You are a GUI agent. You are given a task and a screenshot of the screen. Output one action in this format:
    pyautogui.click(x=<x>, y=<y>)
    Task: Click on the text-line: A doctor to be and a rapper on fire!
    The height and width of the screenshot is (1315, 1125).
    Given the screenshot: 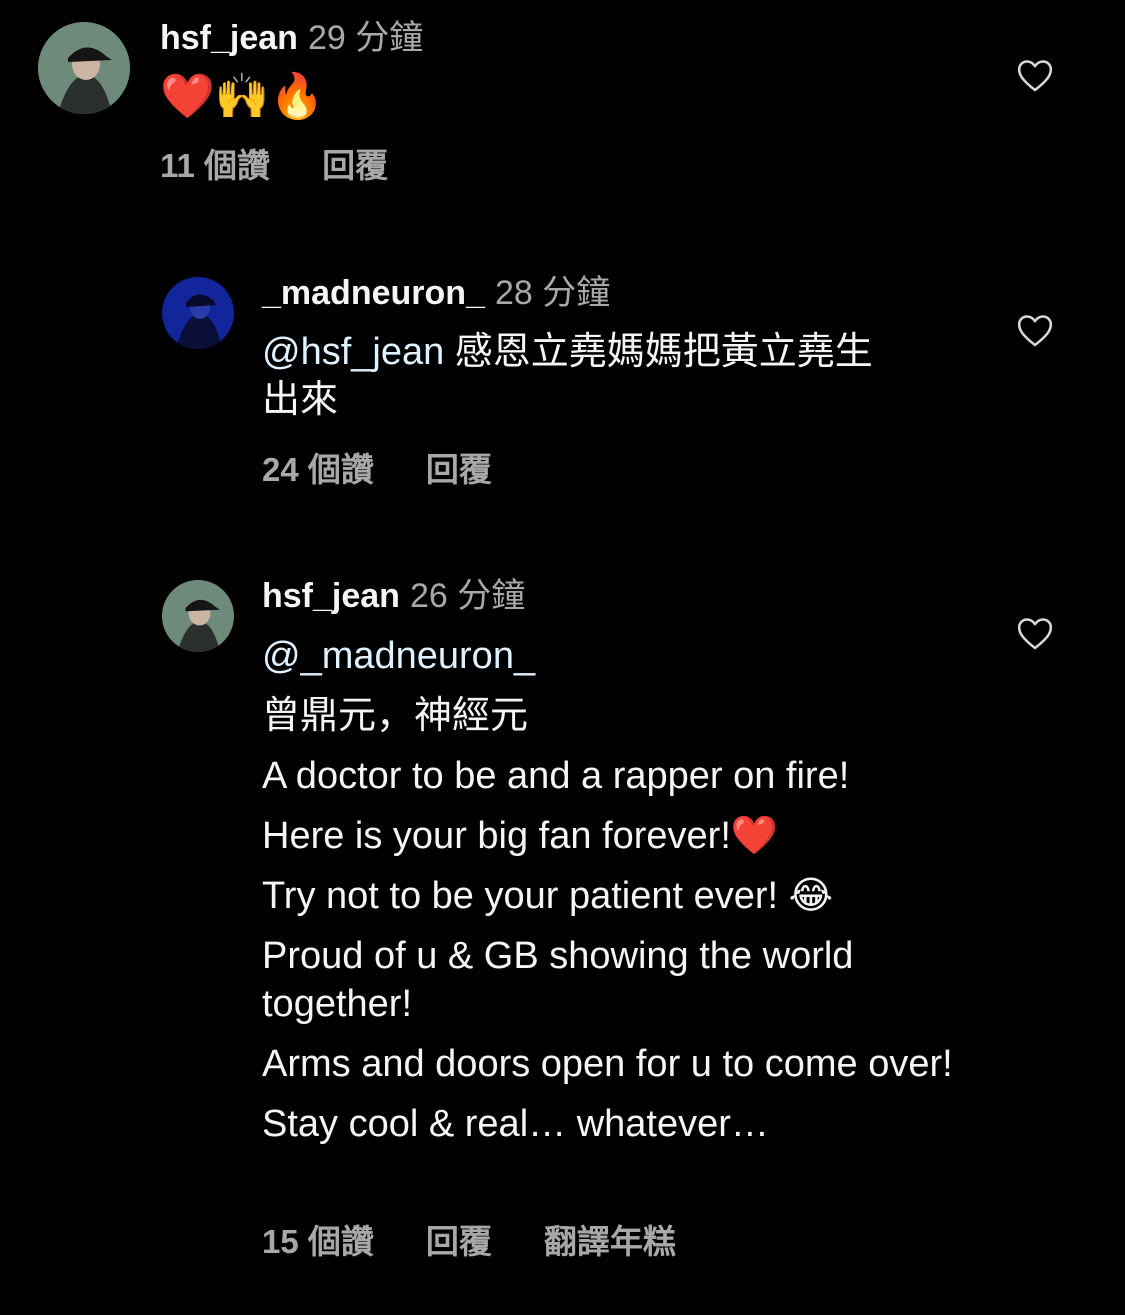 What is the action you would take?
    pyautogui.click(x=556, y=776)
    